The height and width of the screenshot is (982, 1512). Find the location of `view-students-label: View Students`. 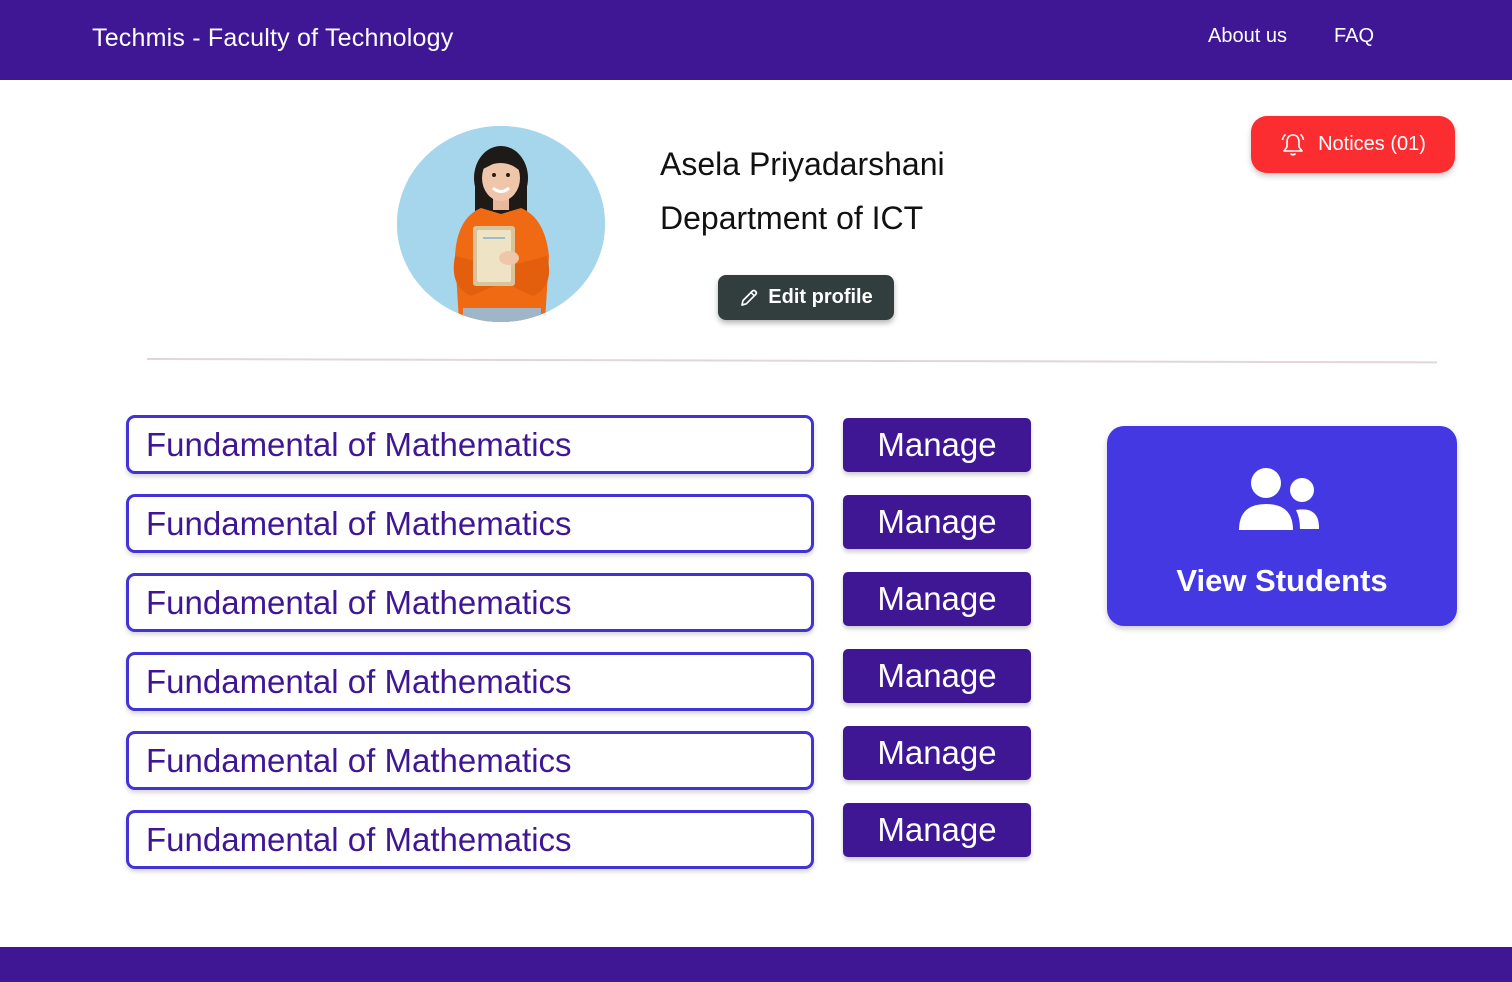

view-students-label: View Students is located at coordinates (1282, 580).